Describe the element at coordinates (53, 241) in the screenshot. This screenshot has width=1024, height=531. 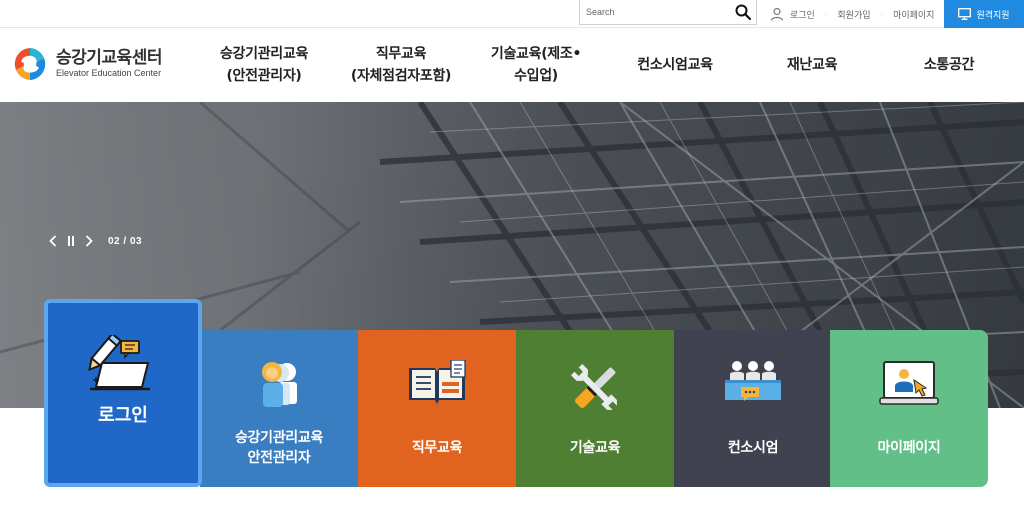
I see `chevron-left-icon` at that location.